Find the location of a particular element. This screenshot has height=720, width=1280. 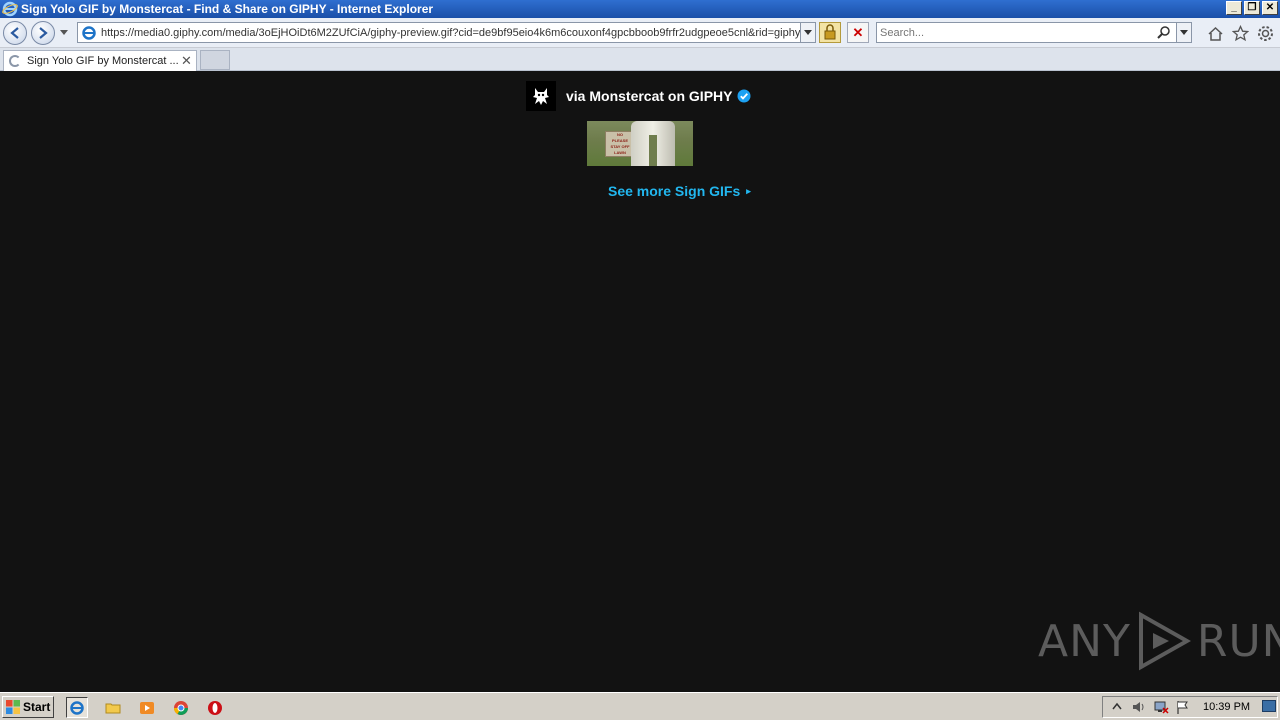

play-triangle-icon is located at coordinates (1164, 641).